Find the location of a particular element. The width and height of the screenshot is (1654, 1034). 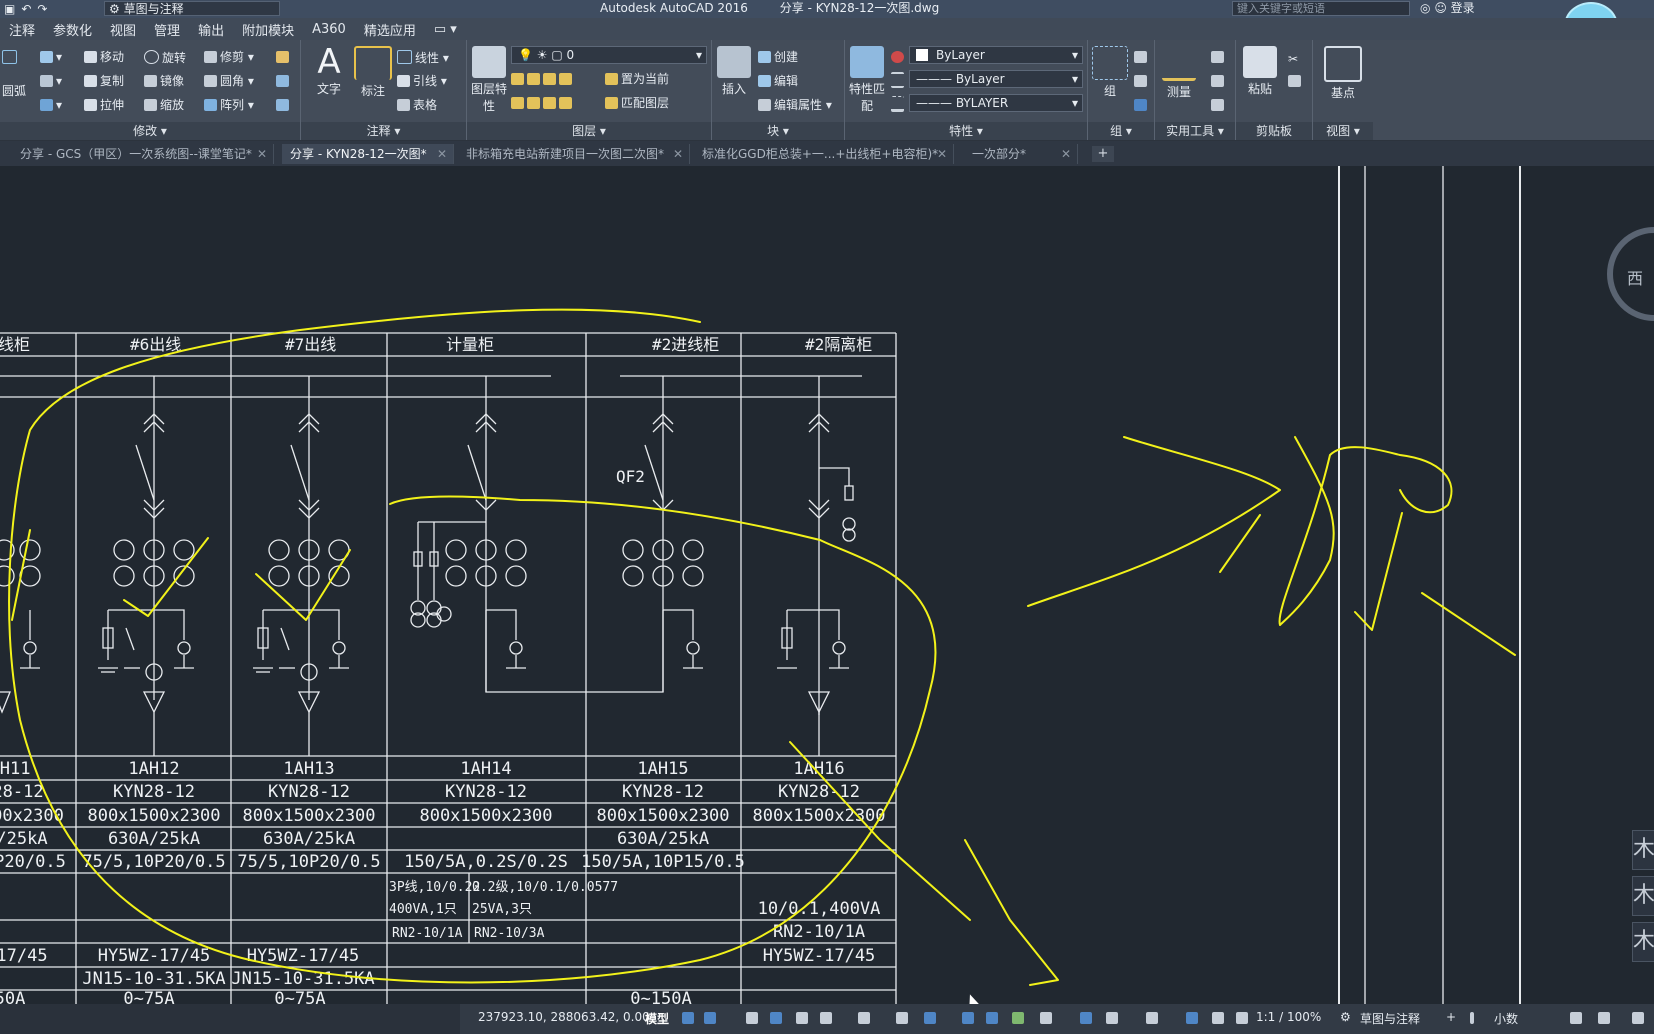

undo-icon: ↶ is located at coordinates (26, 9).